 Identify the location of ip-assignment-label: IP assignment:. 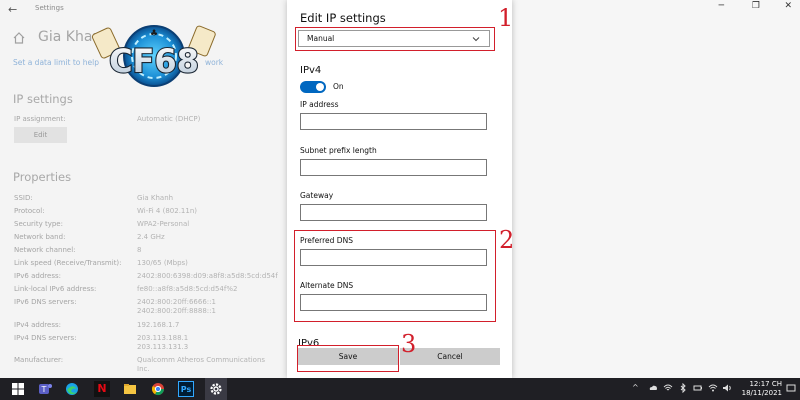
(40, 119).